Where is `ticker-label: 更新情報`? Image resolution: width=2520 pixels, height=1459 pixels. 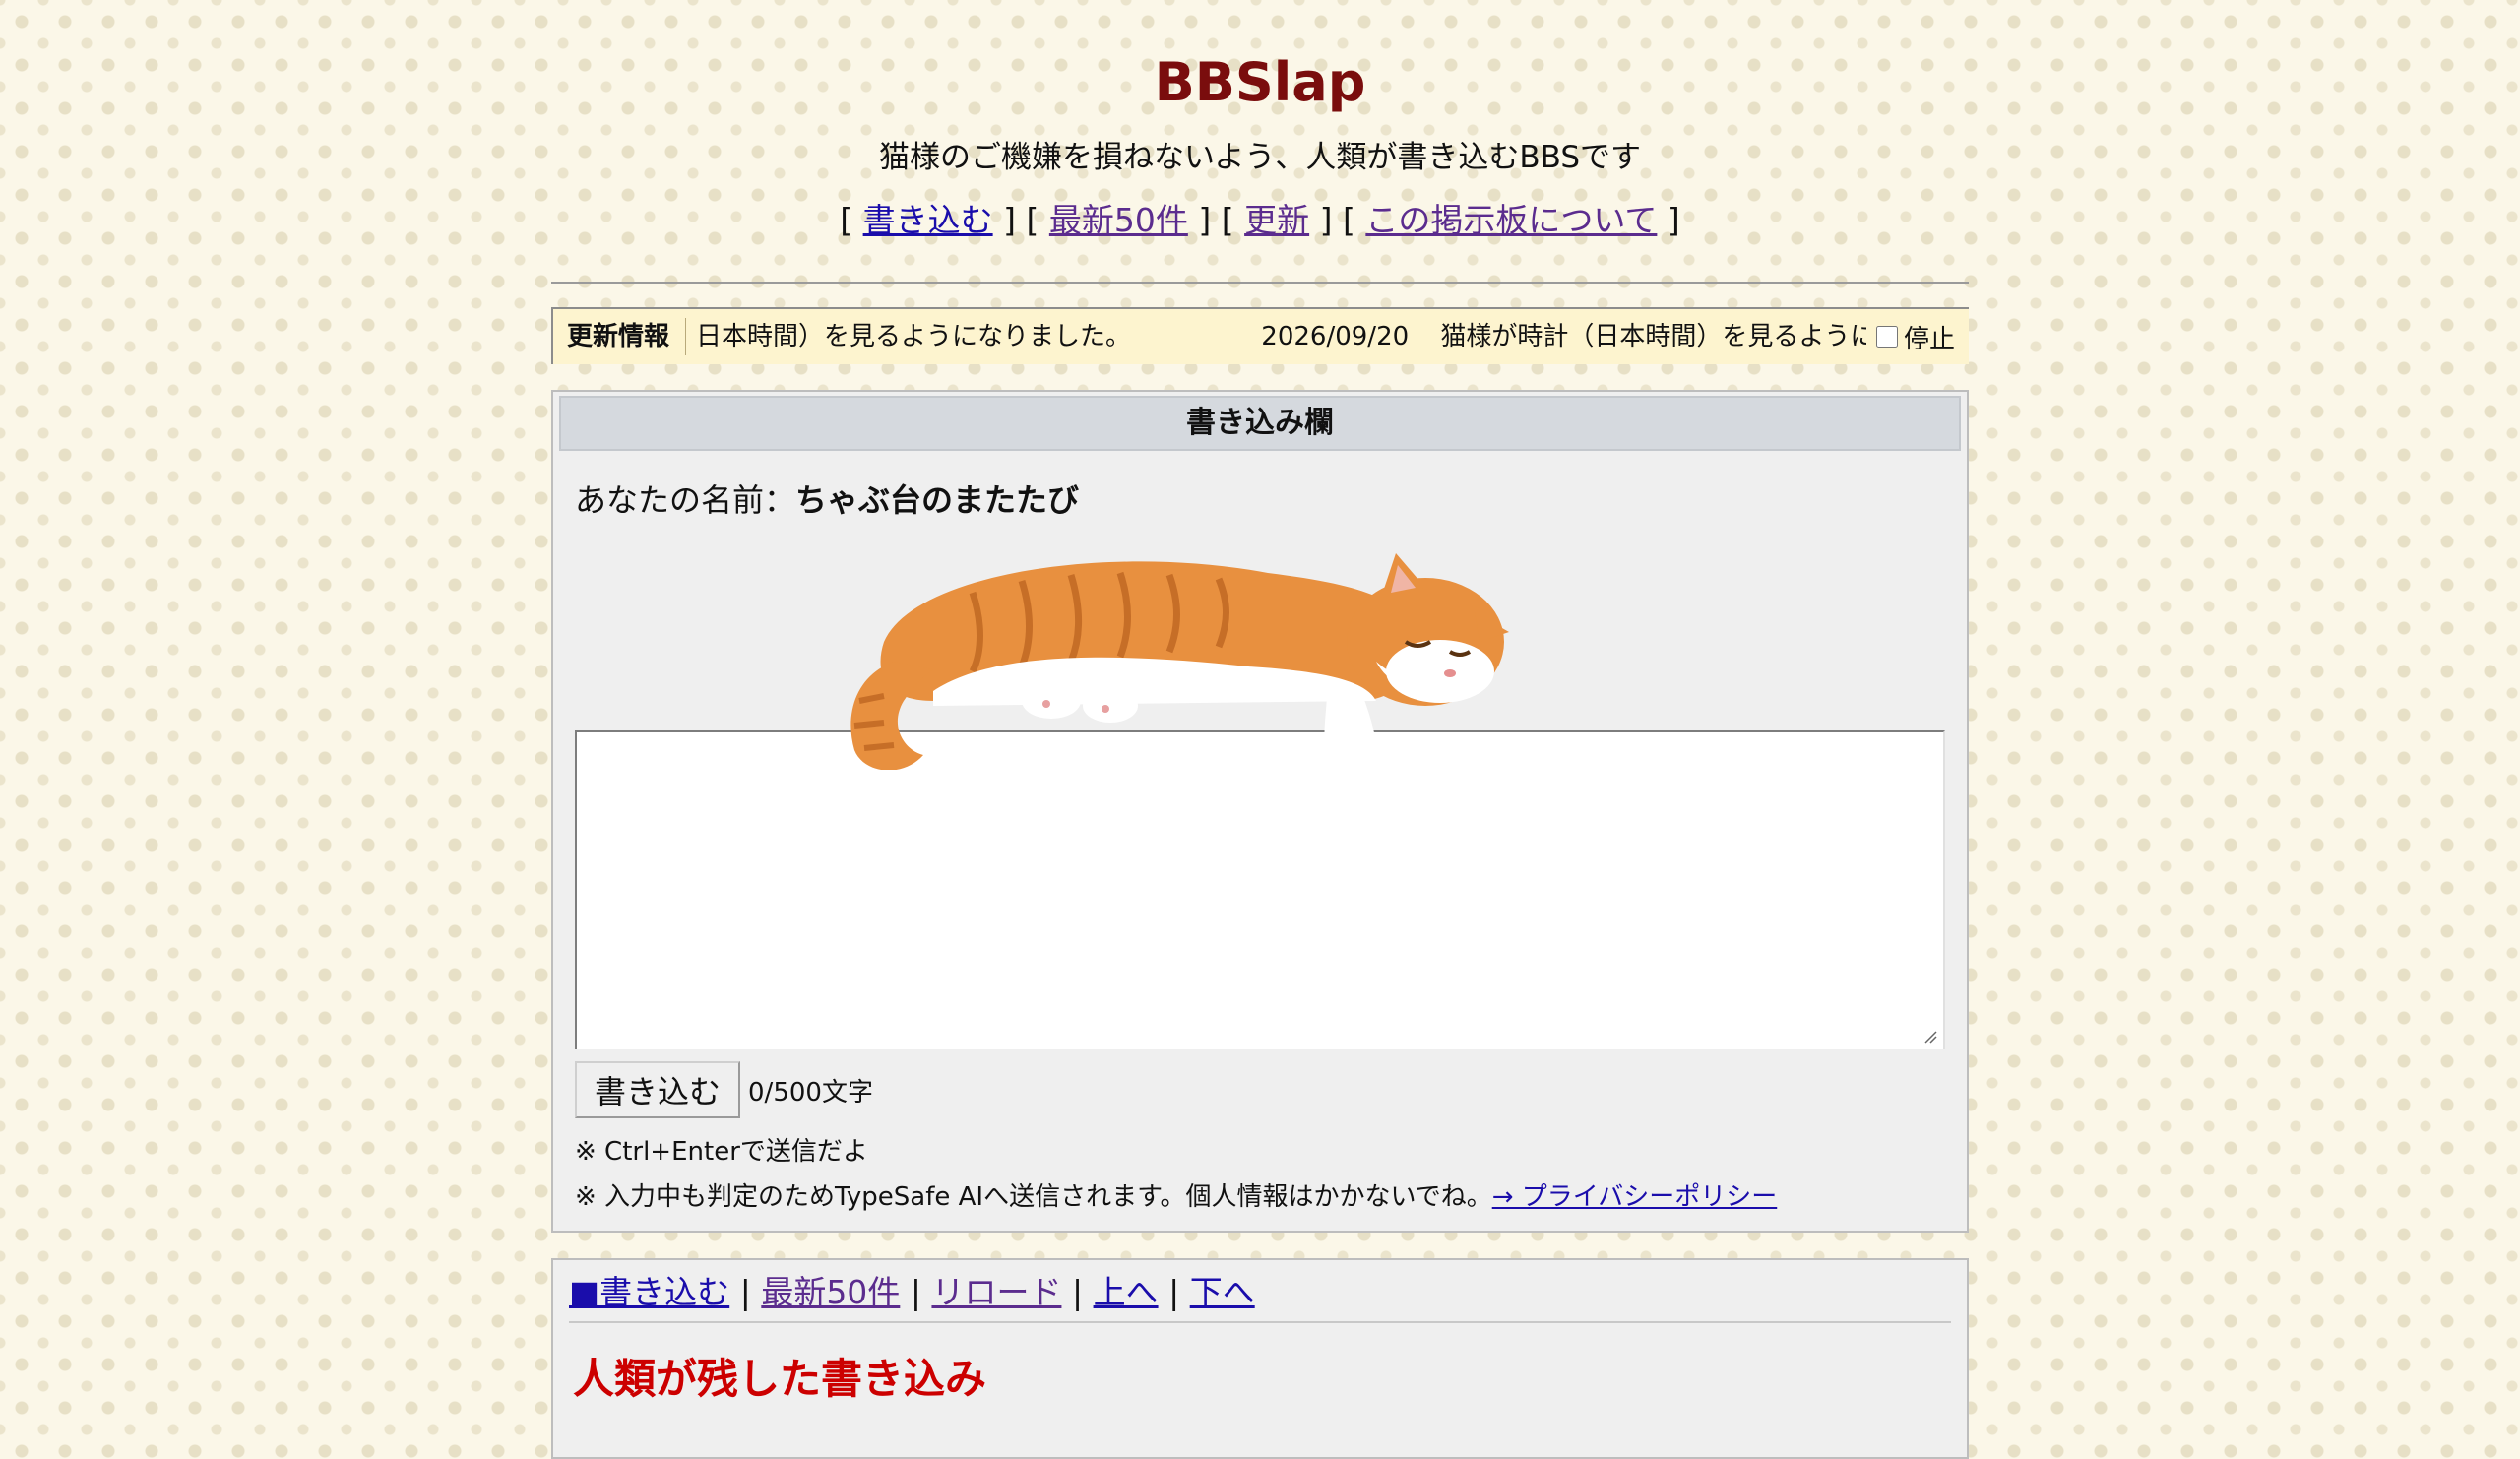 ticker-label: 更新情報 is located at coordinates (620, 336).